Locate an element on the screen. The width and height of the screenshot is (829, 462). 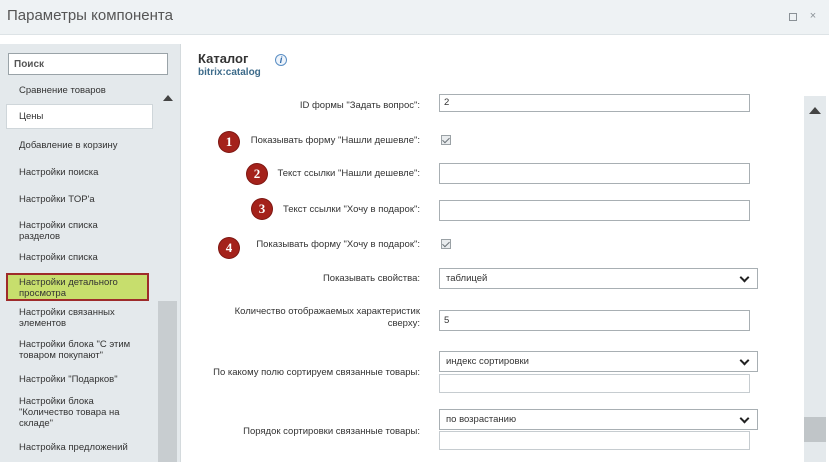
related-sort-order-label: Порядок сортировки связанные товары: is located at coordinates (331, 431).